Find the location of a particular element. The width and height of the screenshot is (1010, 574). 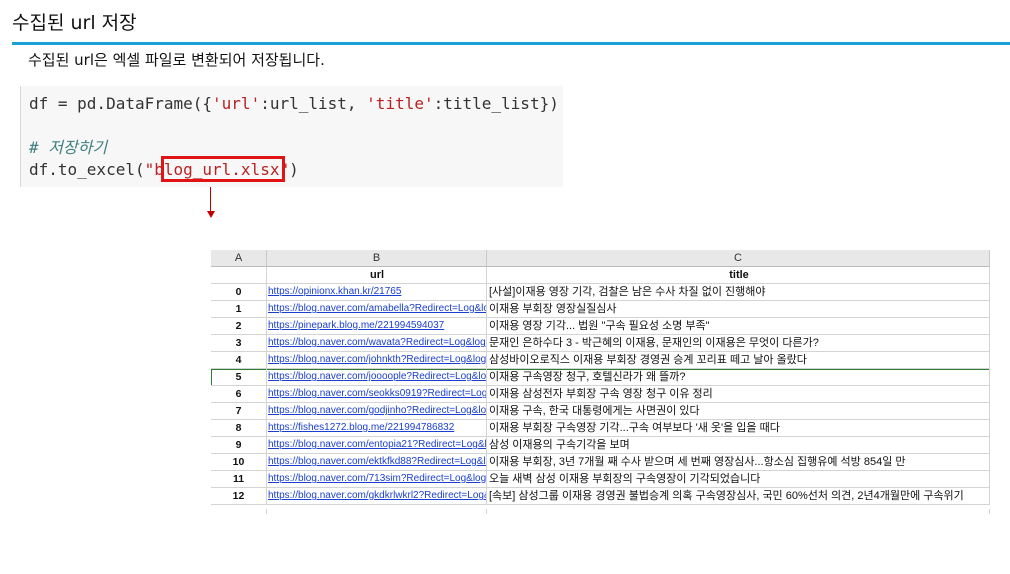

title-cell: 오늘 새벽 삼성 이재용 부회장의 구속영장이 기각되었습니다 is located at coordinates (738, 479).